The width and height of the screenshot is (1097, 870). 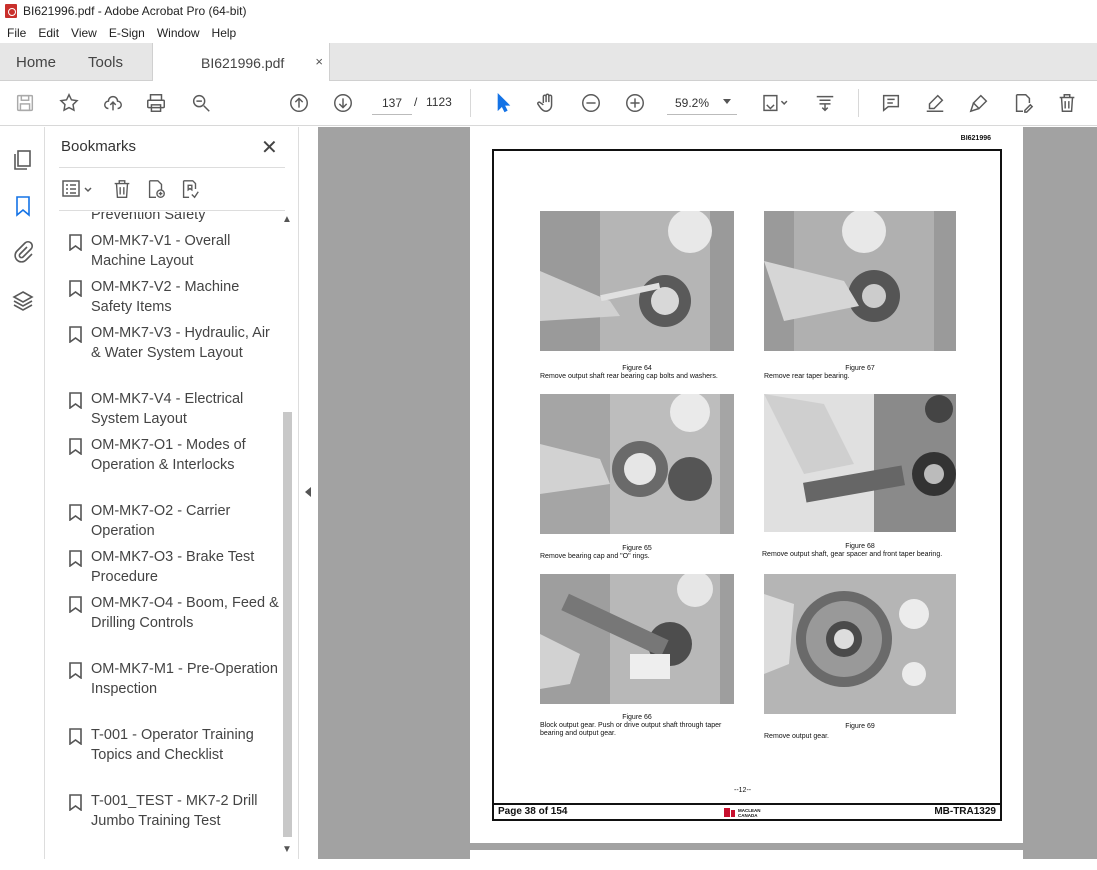 I want to click on tab-document: BI621996.pdf ×, so click(x=241, y=62).